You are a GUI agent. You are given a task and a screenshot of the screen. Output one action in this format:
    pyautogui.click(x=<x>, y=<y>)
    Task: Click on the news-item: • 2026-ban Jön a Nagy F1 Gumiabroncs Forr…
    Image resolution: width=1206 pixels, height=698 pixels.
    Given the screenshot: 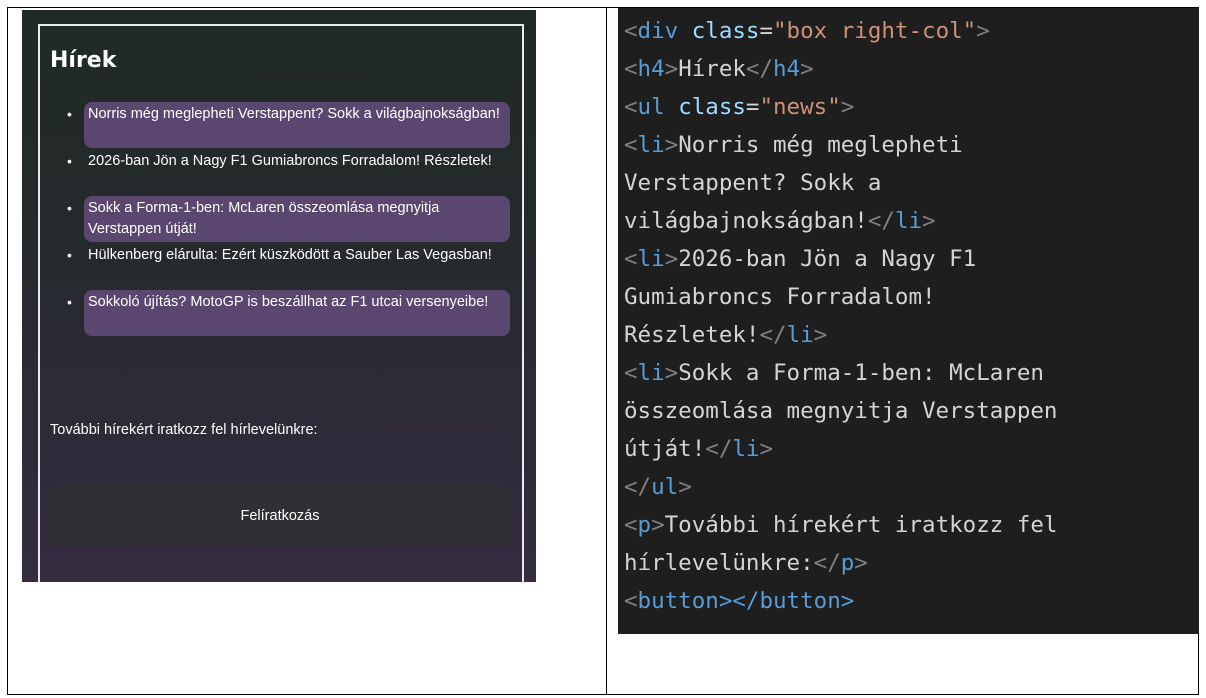 What is the action you would take?
    pyautogui.click(x=288, y=172)
    